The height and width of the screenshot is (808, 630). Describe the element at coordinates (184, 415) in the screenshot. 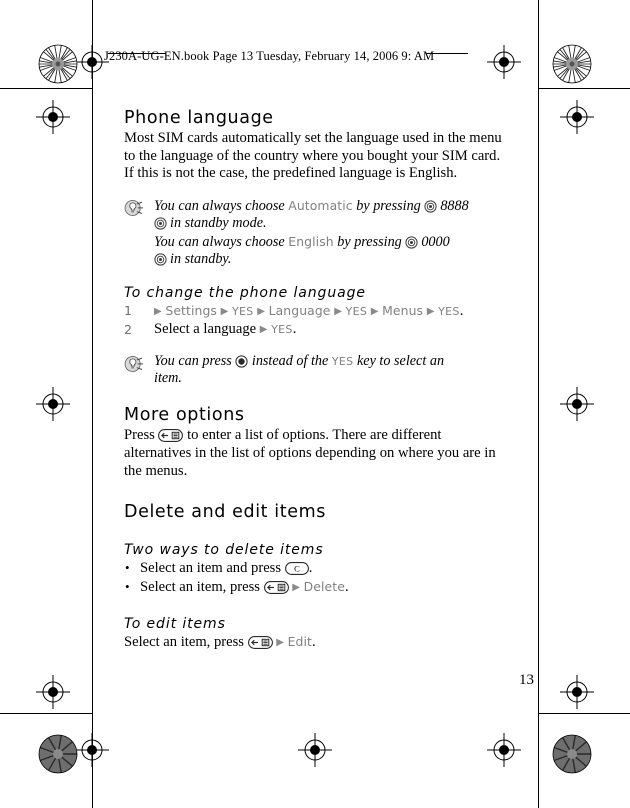

I see `section-heading-more-options: More options` at that location.